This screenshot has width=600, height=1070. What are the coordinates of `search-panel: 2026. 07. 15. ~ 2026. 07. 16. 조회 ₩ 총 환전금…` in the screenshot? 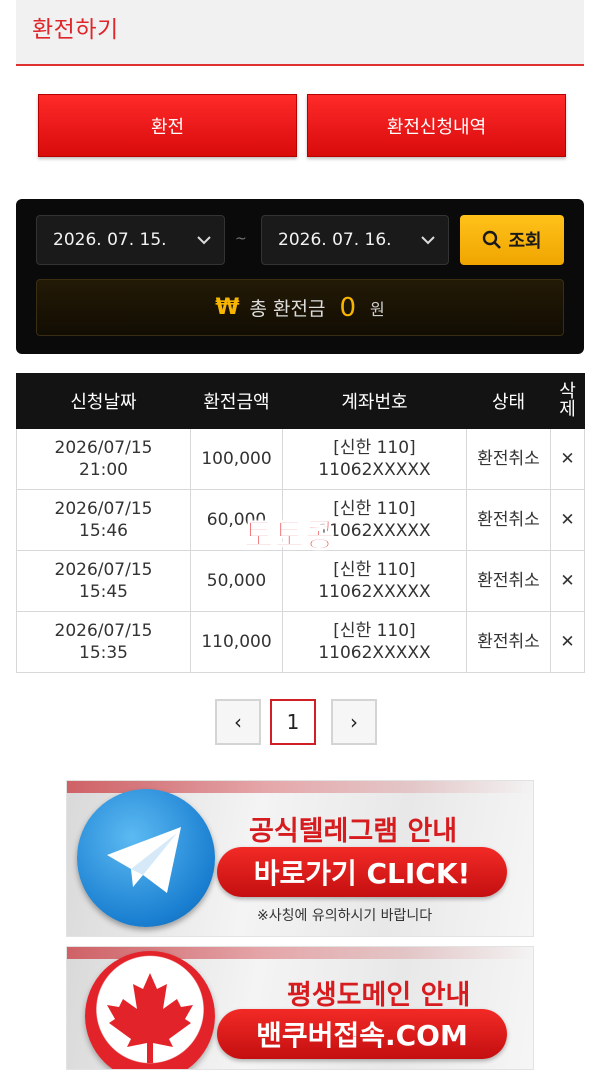 It's located at (300, 276).